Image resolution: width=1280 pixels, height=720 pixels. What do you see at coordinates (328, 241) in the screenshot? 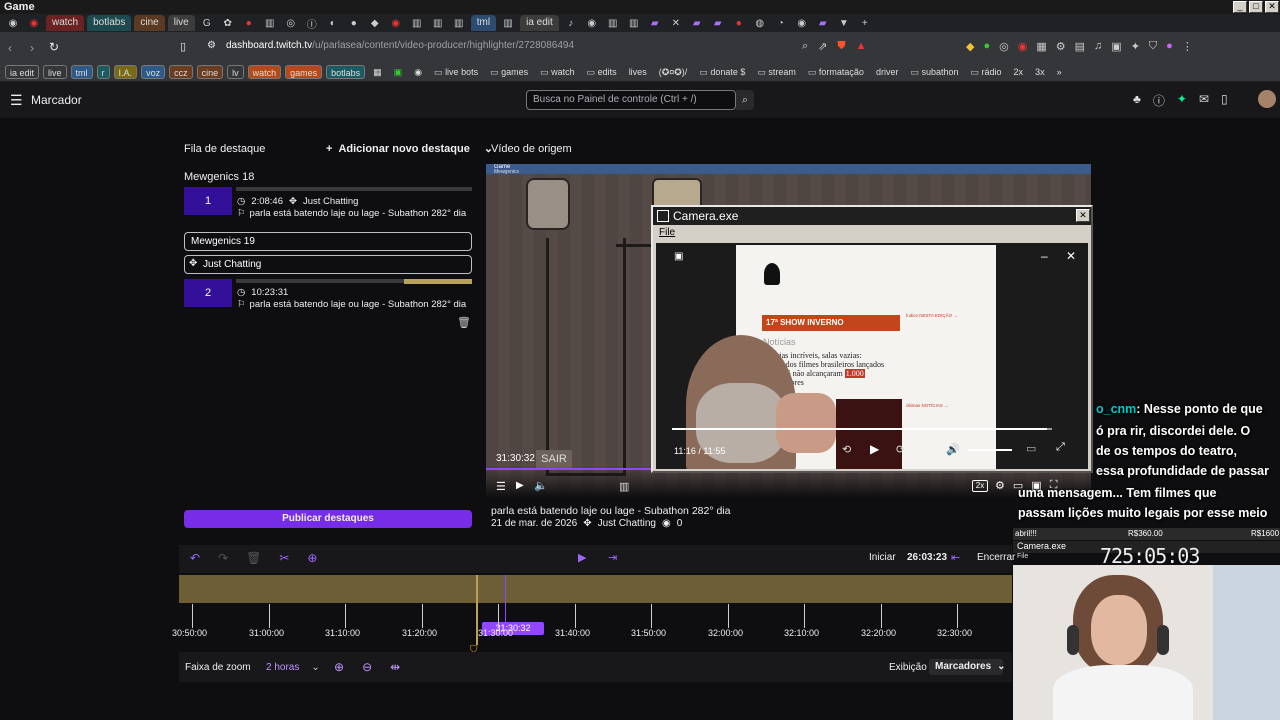
I see `group-name-input: Mewgenics 19` at bounding box center [328, 241].